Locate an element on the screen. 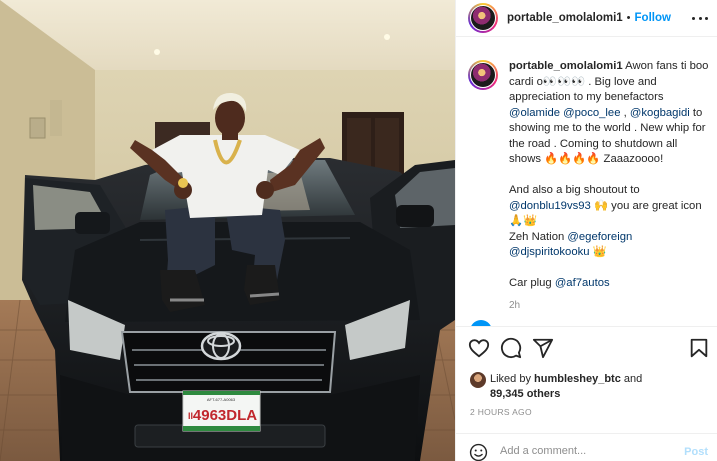 The image size is (717, 461). mention-egeforeign: @egeforeign is located at coordinates (599, 237).